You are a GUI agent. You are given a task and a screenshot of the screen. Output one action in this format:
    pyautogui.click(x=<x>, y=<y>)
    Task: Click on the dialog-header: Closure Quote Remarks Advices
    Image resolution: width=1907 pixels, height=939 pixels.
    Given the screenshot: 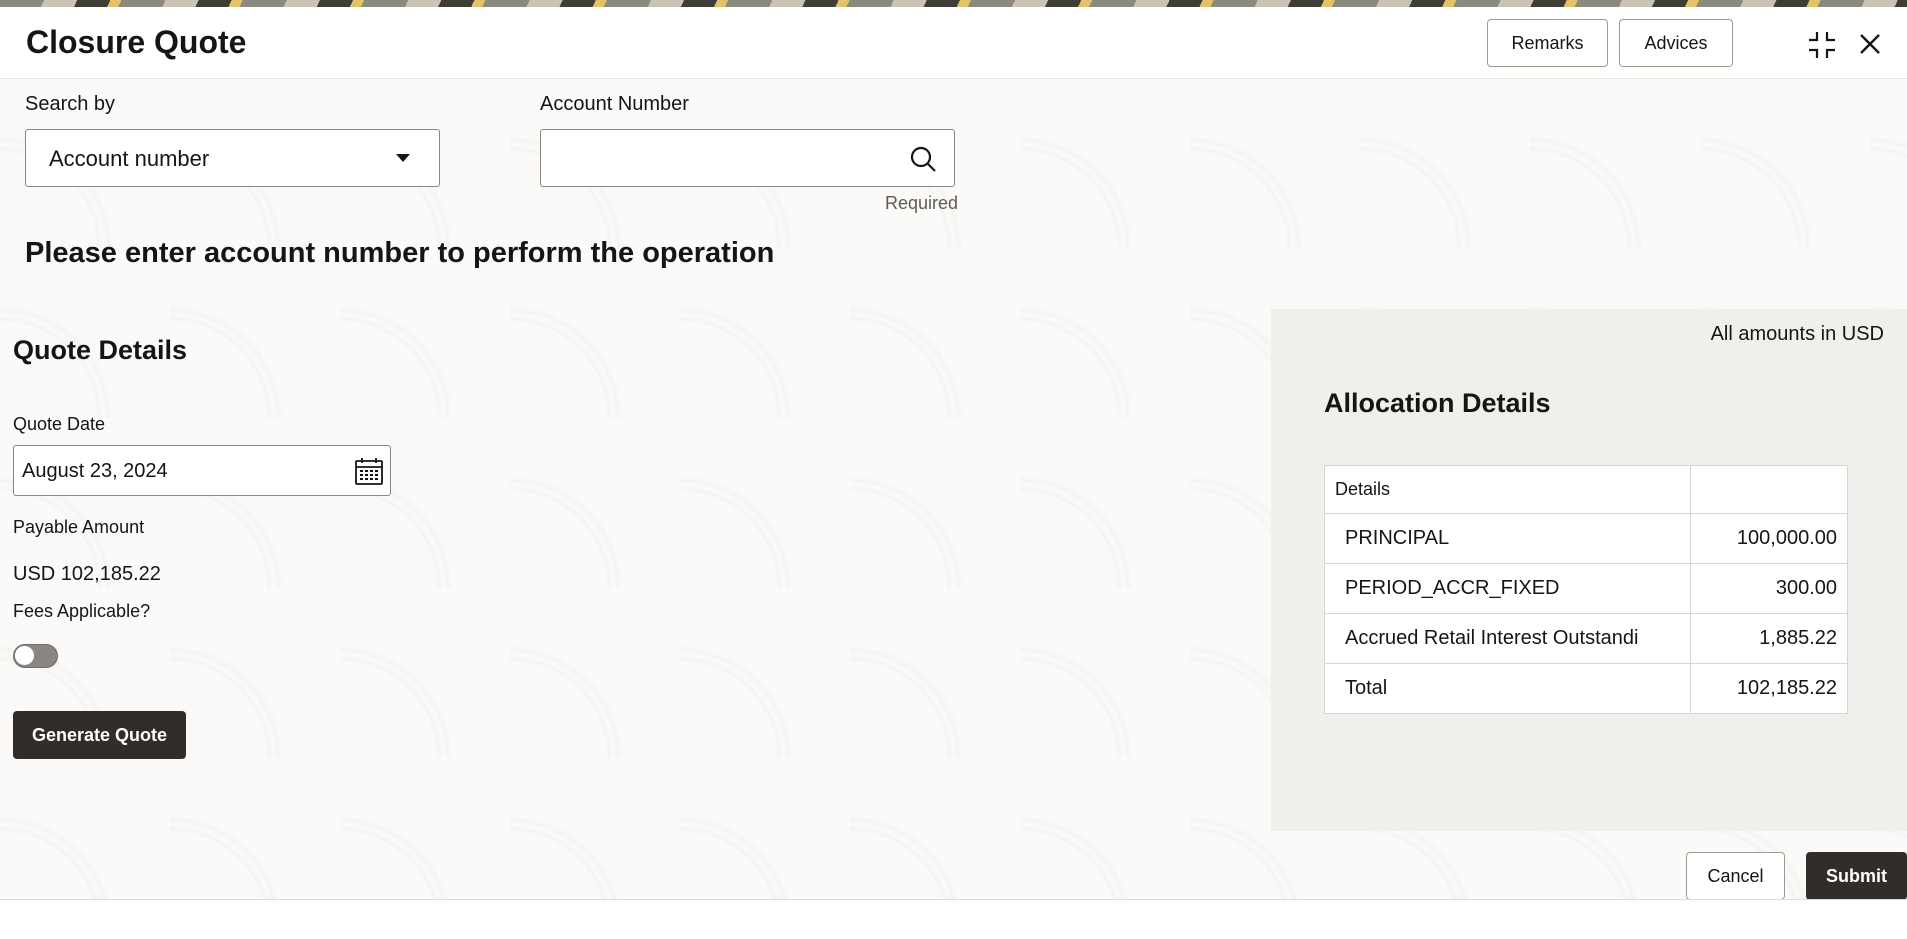 What is the action you would take?
    pyautogui.click(x=953, y=43)
    